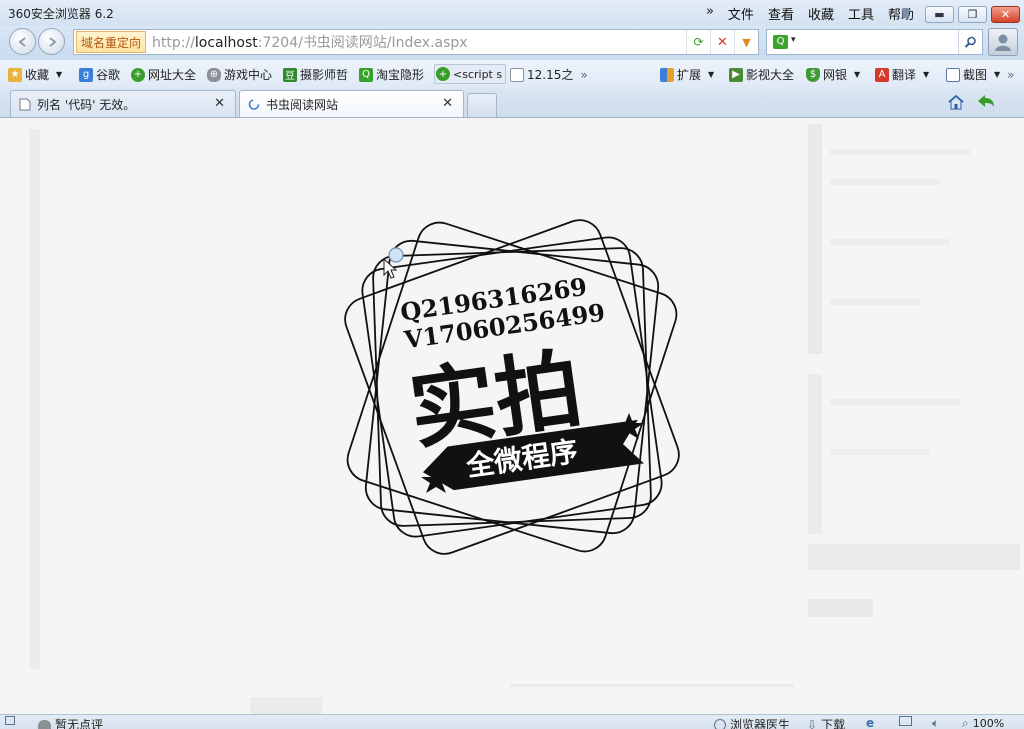 This screenshot has height=729, width=1024. I want to click on window-title: 360安全浏览器 6.2, so click(61, 14).